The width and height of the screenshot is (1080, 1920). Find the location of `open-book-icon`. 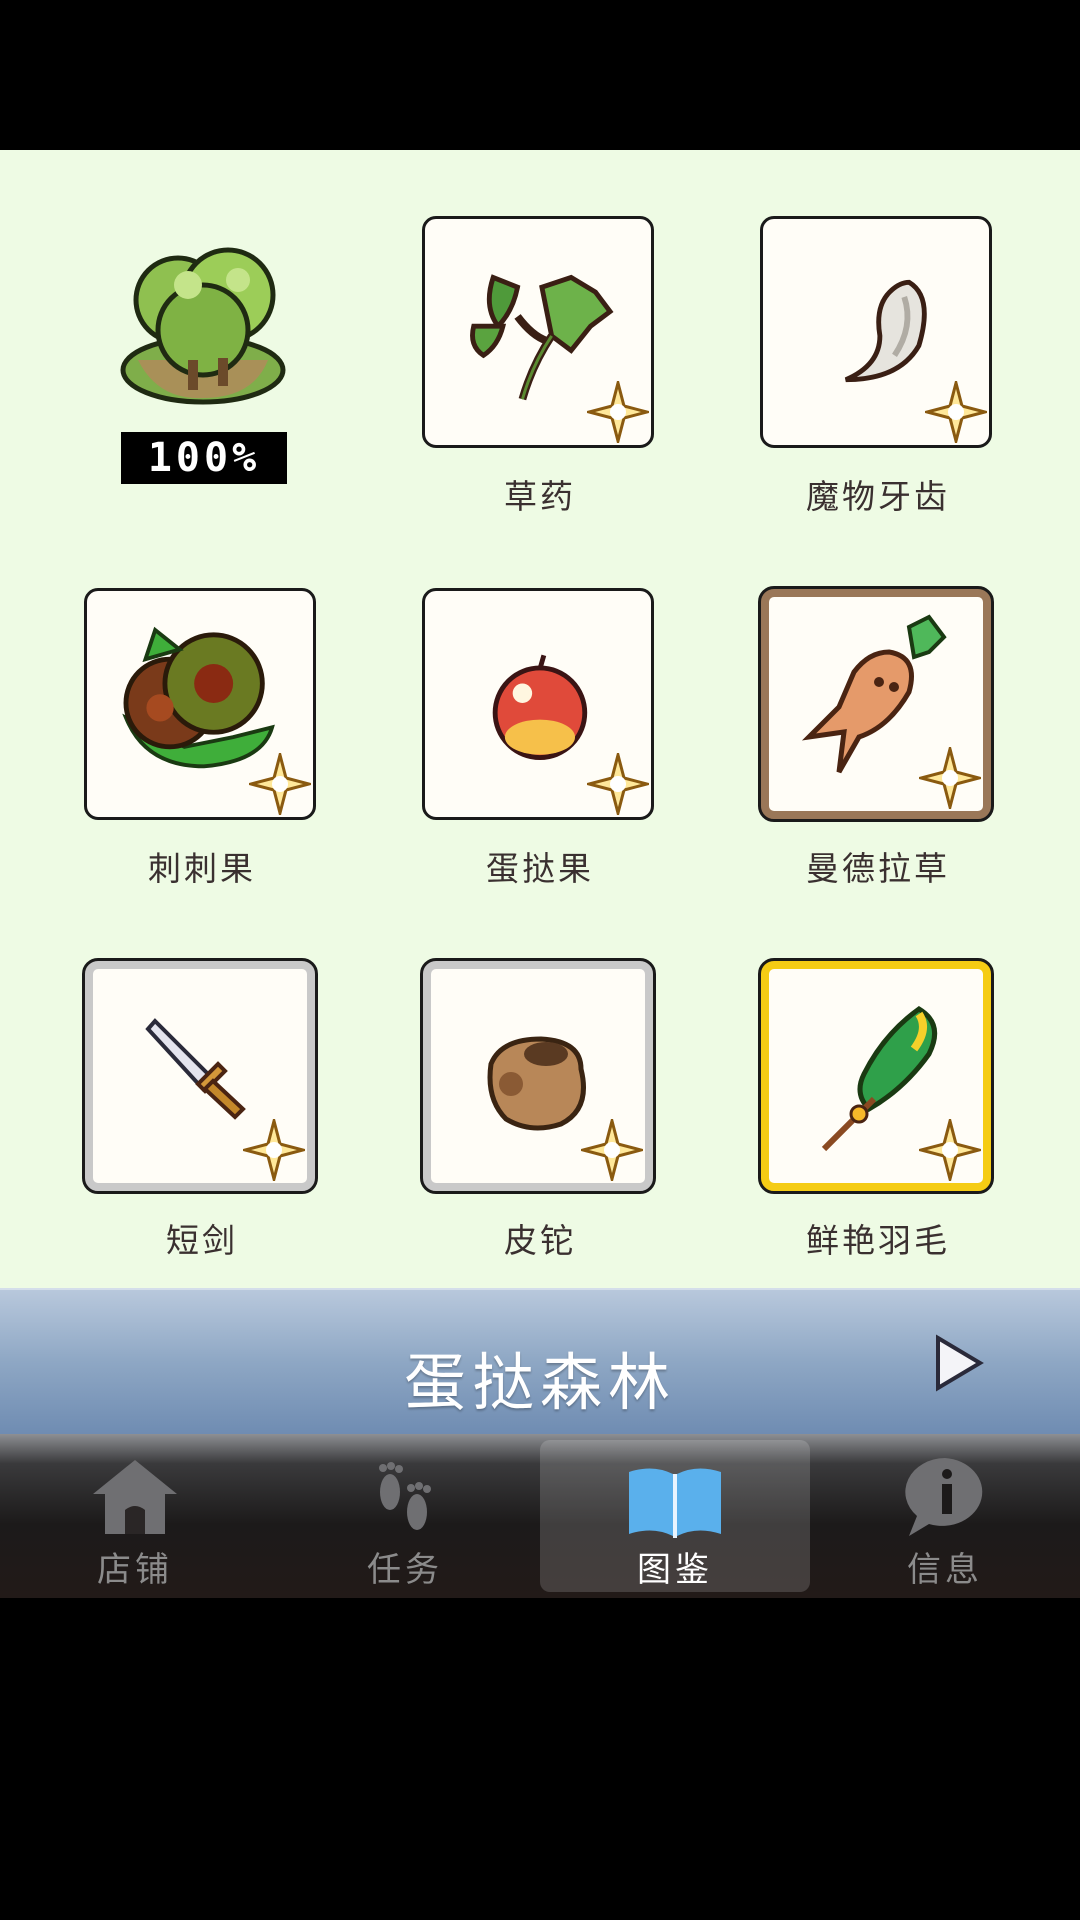

open-book-icon is located at coordinates (675, 1503).